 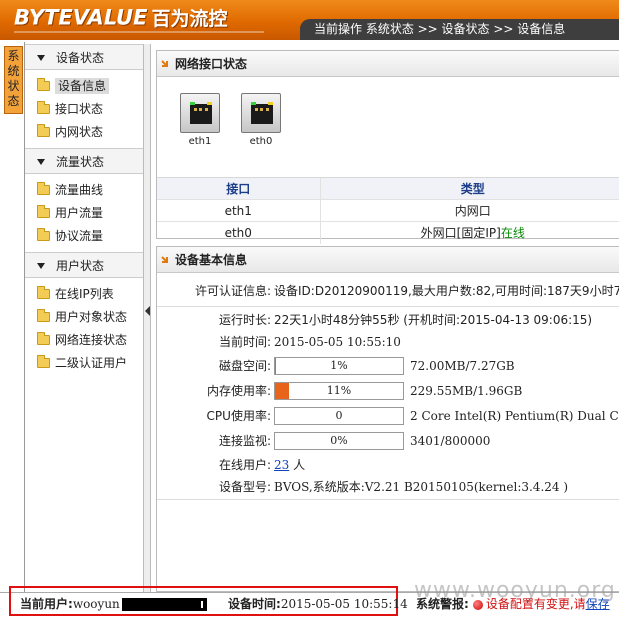 I want to click on redaction-block, so click(x=164, y=604).